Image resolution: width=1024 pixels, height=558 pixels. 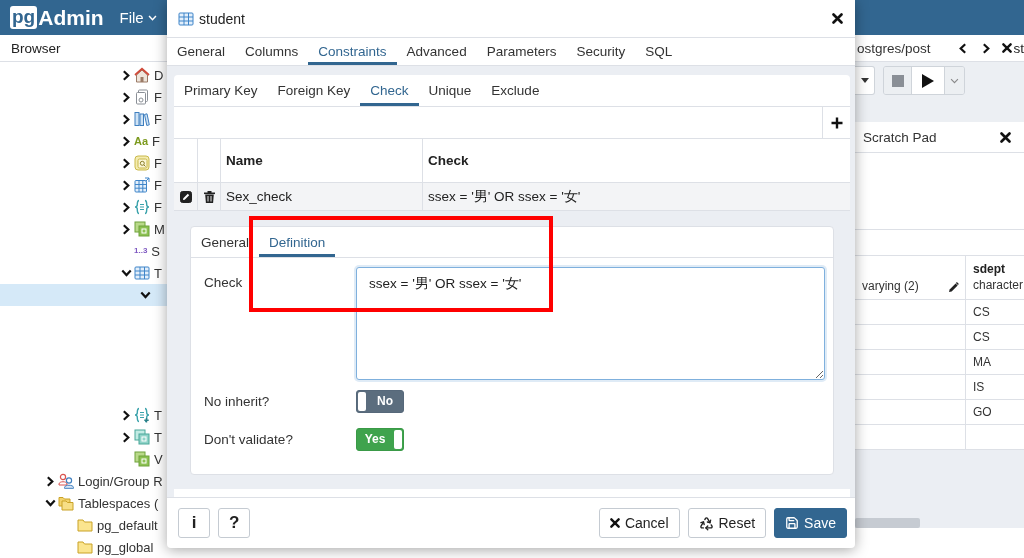 What do you see at coordinates (887, 523) in the screenshot?
I see `scrollbar-thumb` at bounding box center [887, 523].